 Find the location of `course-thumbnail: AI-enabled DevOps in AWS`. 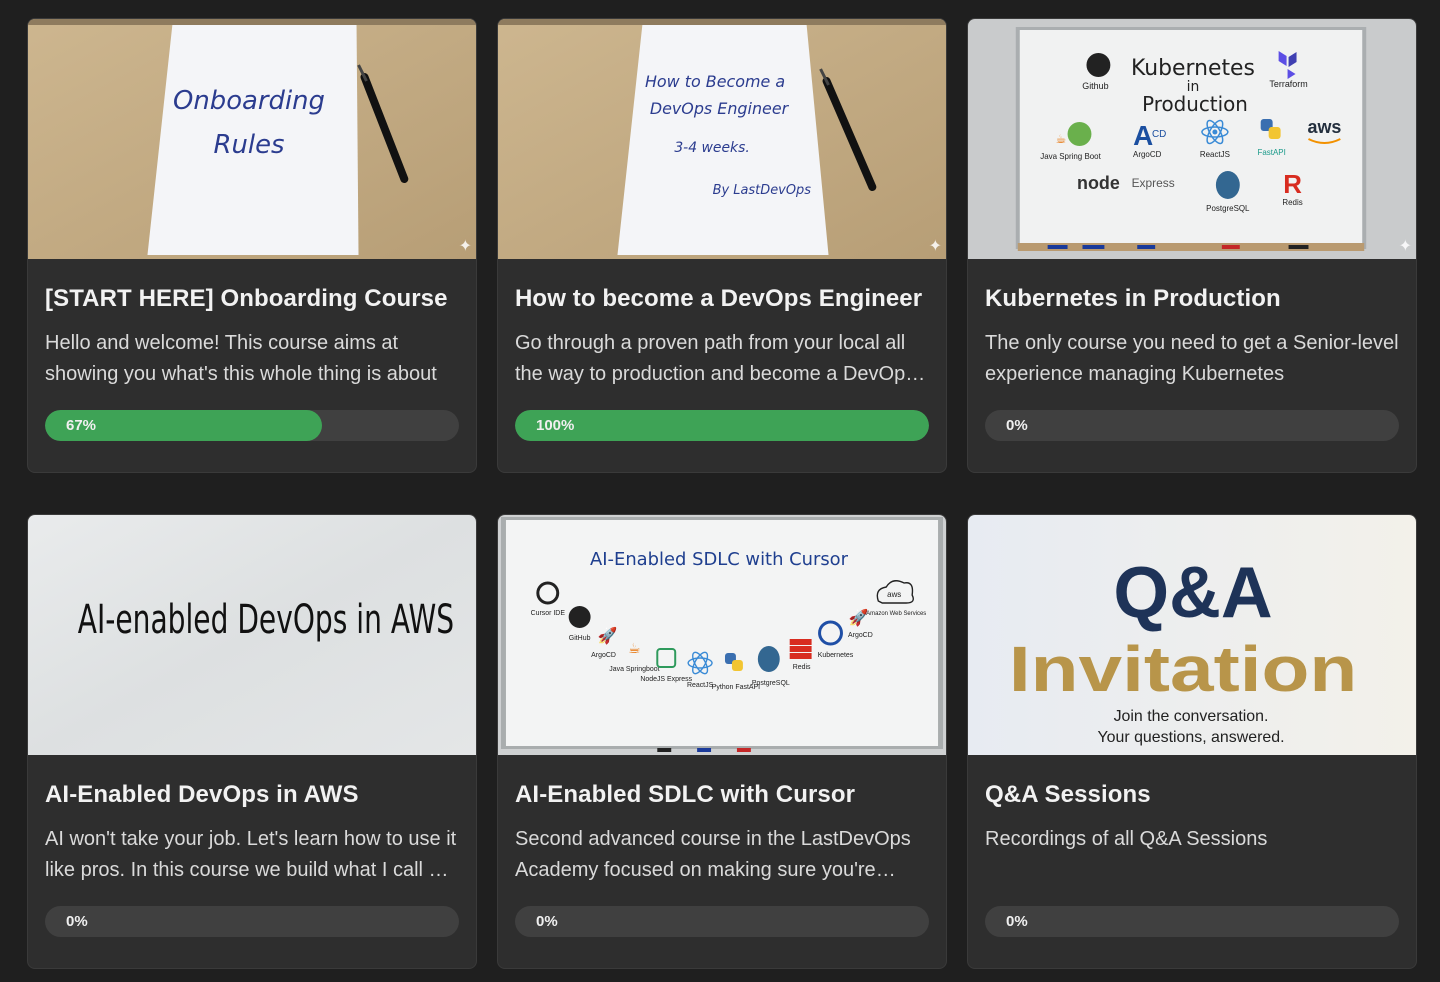

course-thumbnail: AI-enabled DevOps in AWS is located at coordinates (252, 635).